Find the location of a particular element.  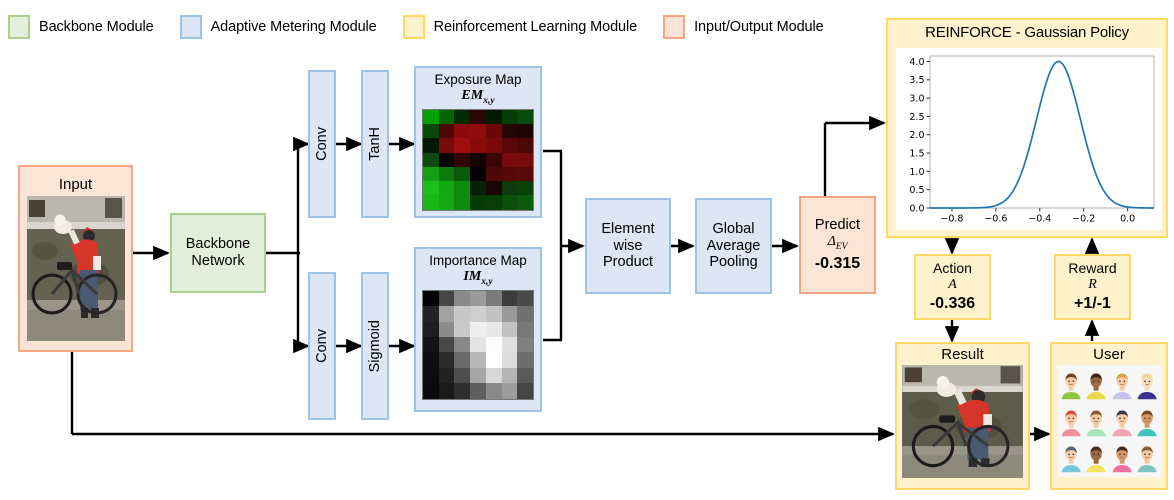

sigmoid-label: Sigmoid is located at coordinates (374, 346).